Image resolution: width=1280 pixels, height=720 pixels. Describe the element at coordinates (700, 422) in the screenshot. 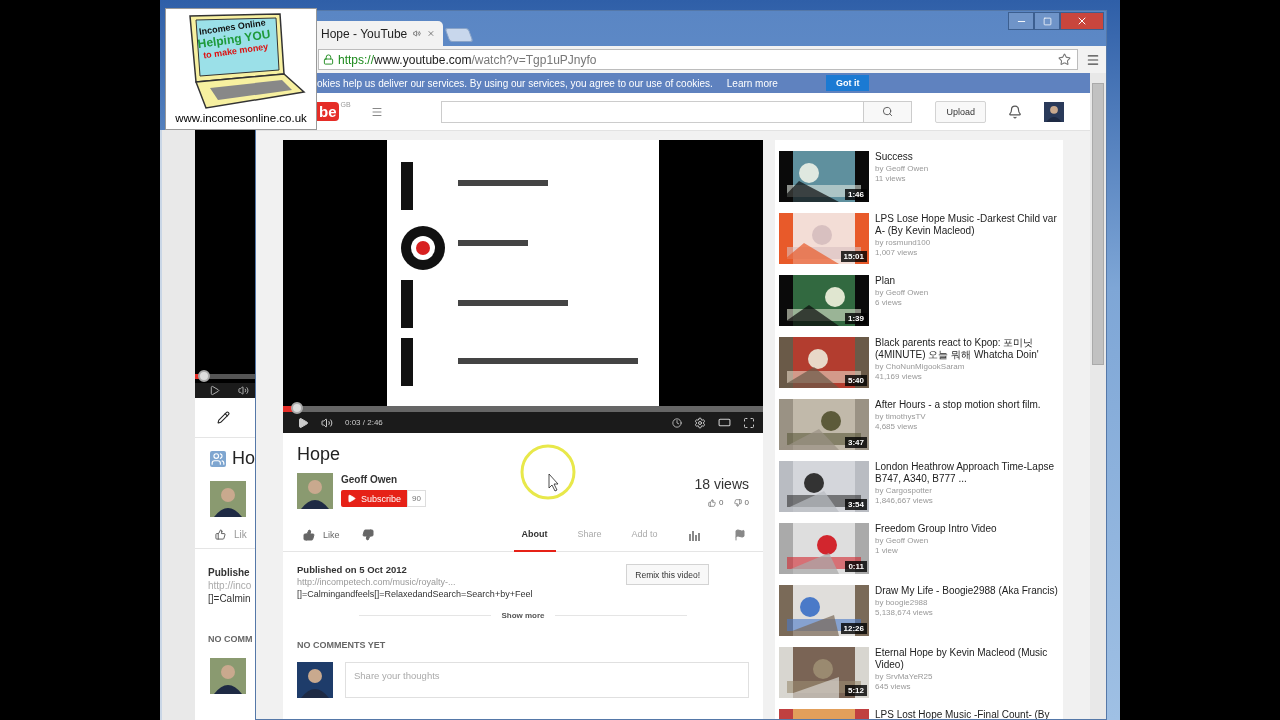

I see `settings-icon` at that location.